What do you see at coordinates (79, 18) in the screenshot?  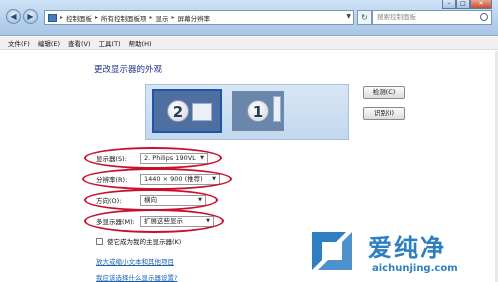 I see `breadcrumb-control-panel: 控制面板` at bounding box center [79, 18].